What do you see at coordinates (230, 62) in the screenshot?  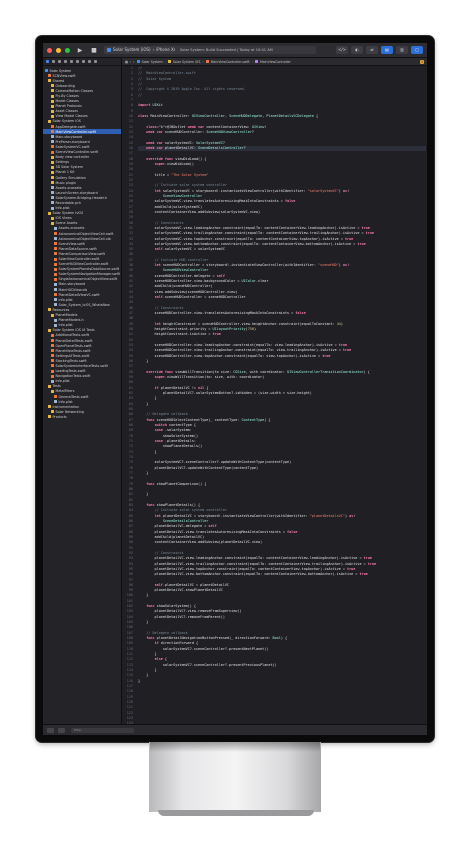 I see `breadcrumb-file: MainViewController.swift` at bounding box center [230, 62].